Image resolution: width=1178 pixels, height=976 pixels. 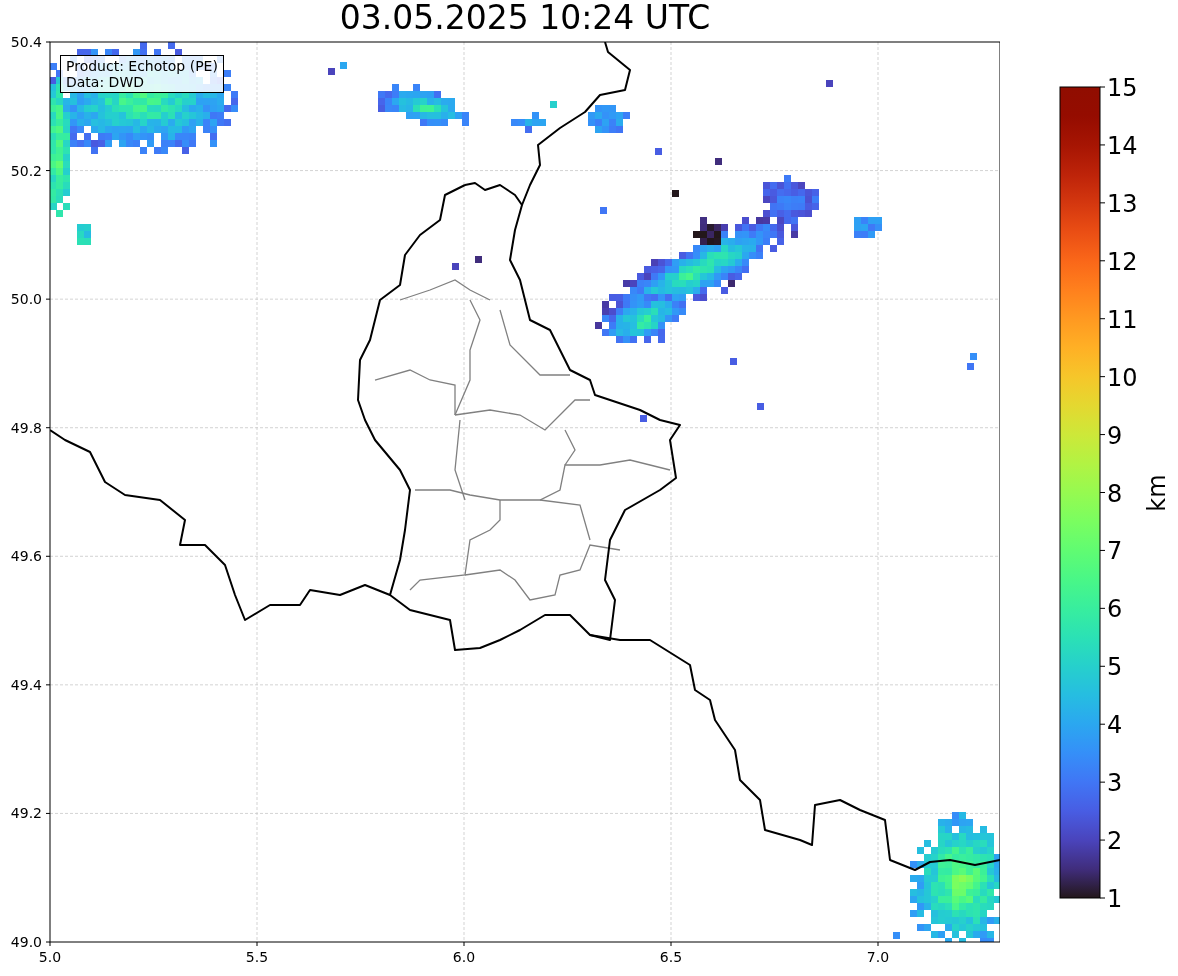 I want to click on color-scale-label: 8, so click(x=1115, y=493).